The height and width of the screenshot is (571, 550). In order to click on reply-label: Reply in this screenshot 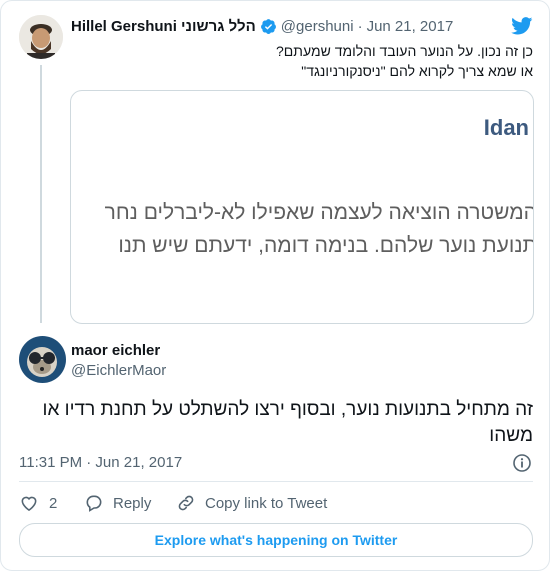, I will do `click(132, 503)`.